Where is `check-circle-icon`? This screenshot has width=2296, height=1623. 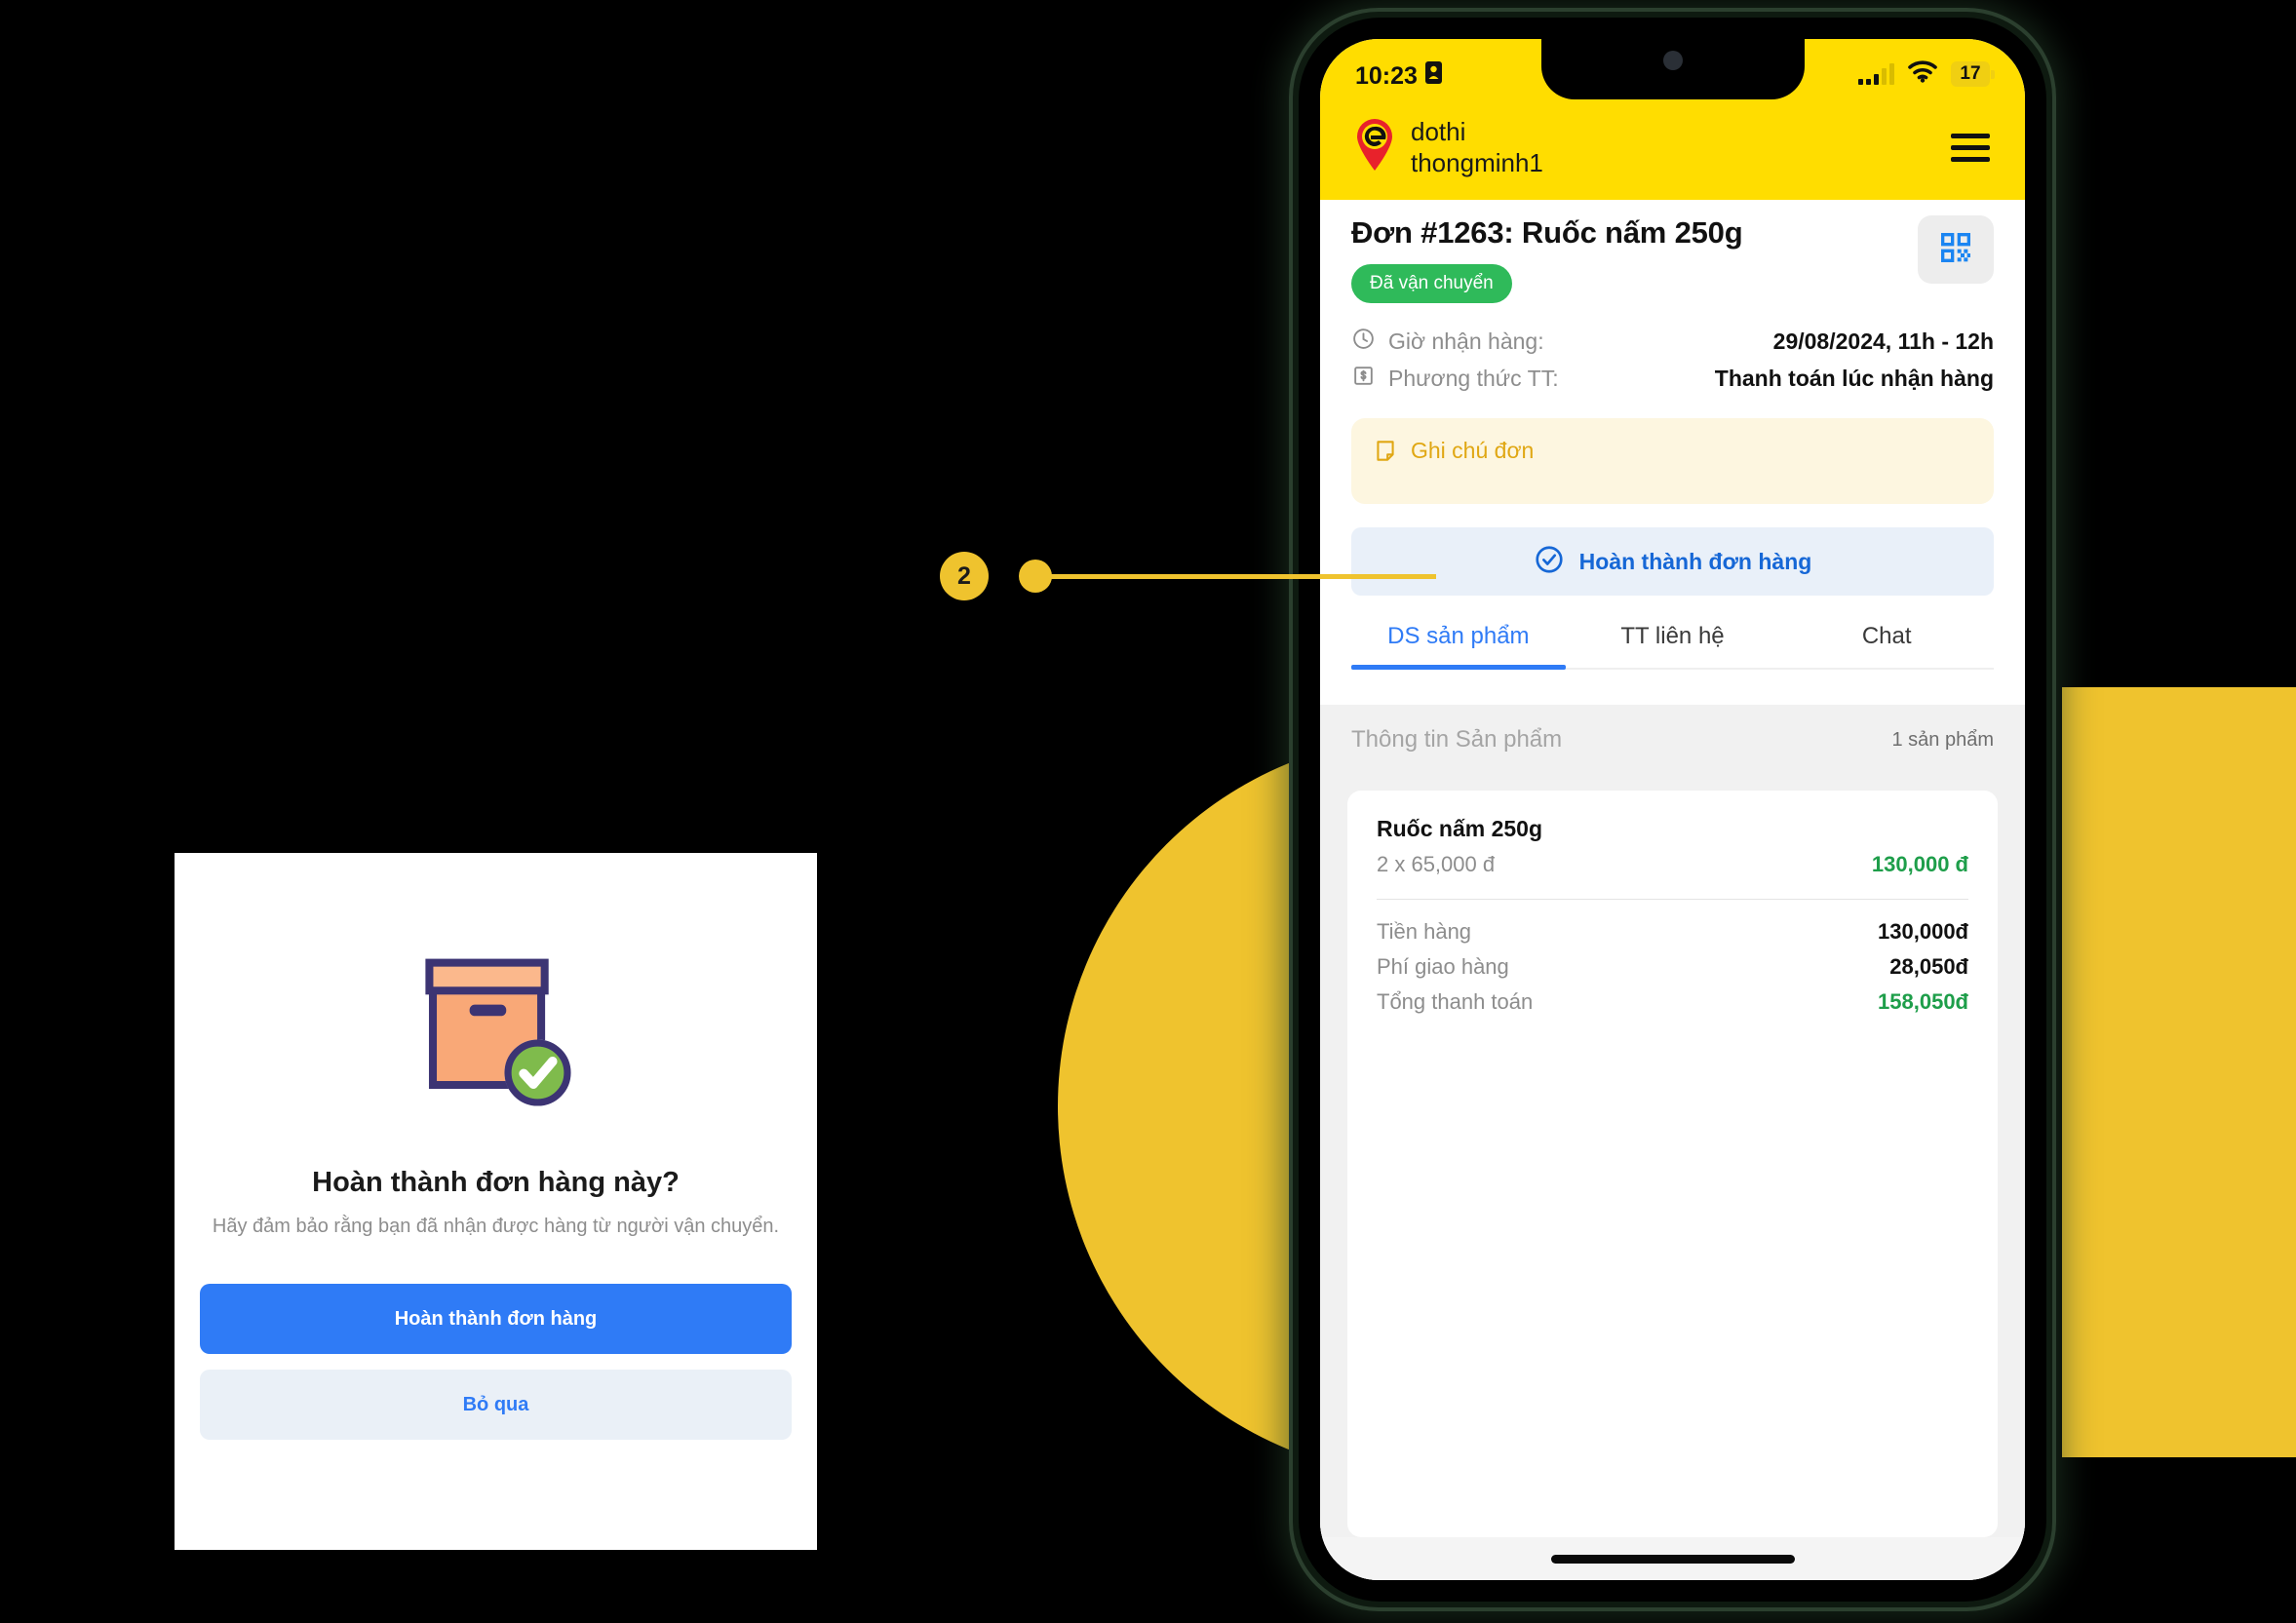 check-circle-icon is located at coordinates (1549, 562).